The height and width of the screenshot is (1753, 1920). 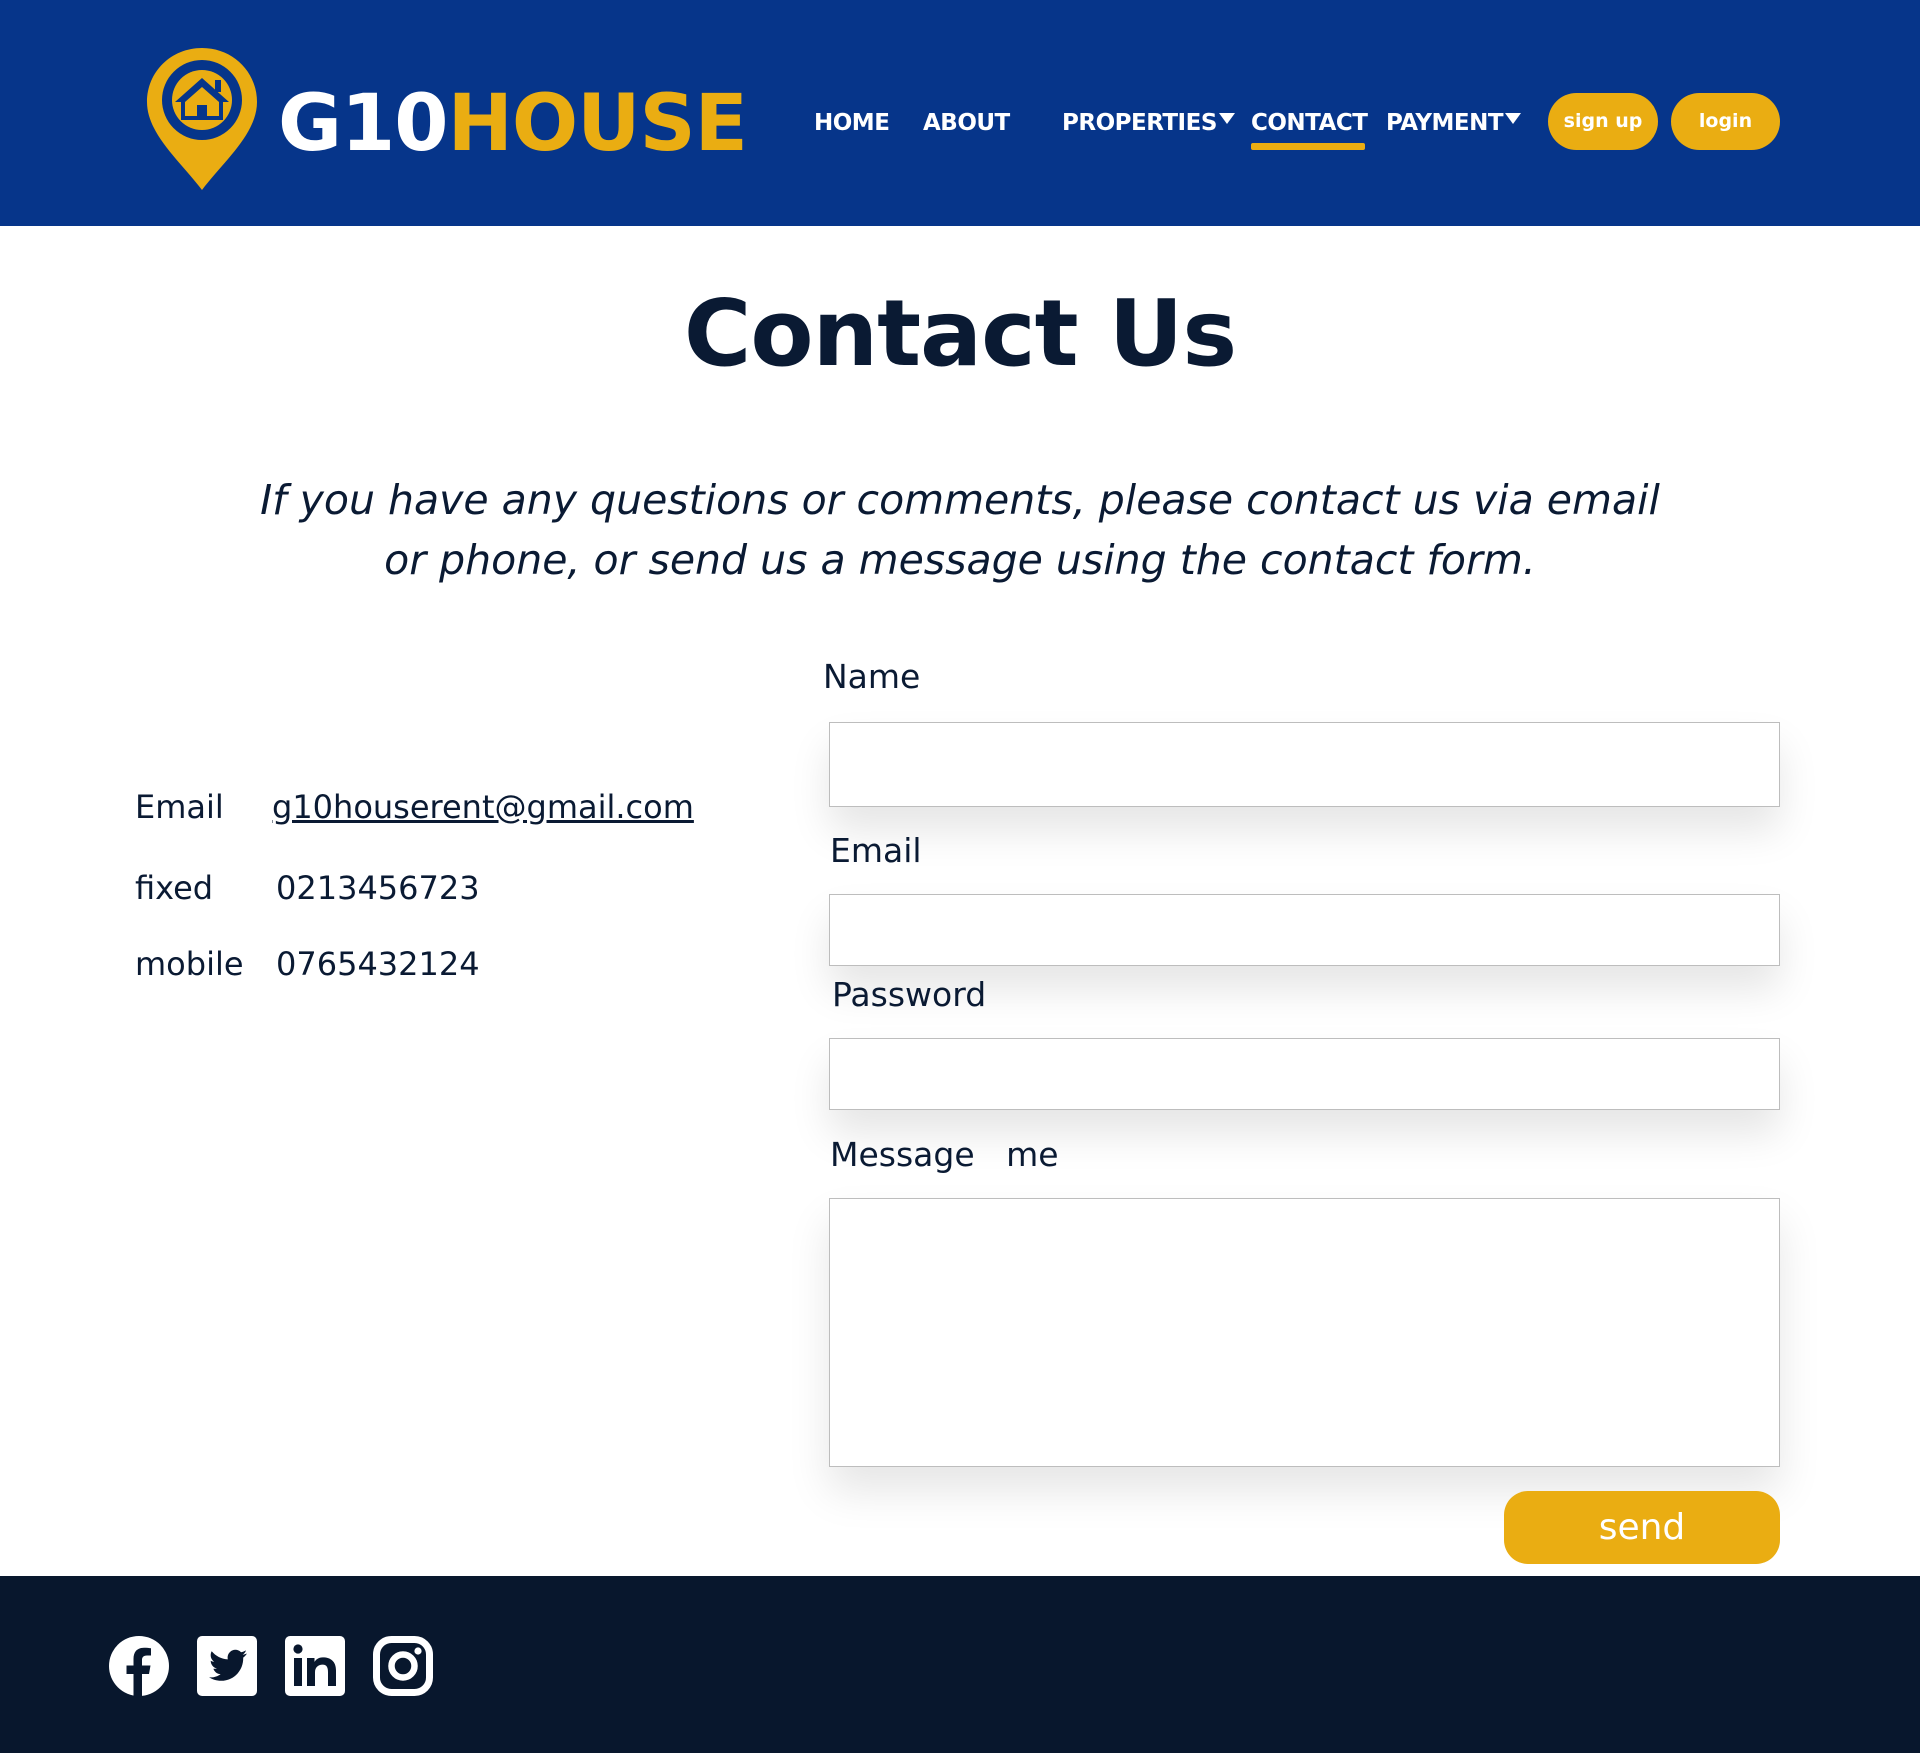 I want to click on page-title: Contact Us, so click(x=960, y=333).